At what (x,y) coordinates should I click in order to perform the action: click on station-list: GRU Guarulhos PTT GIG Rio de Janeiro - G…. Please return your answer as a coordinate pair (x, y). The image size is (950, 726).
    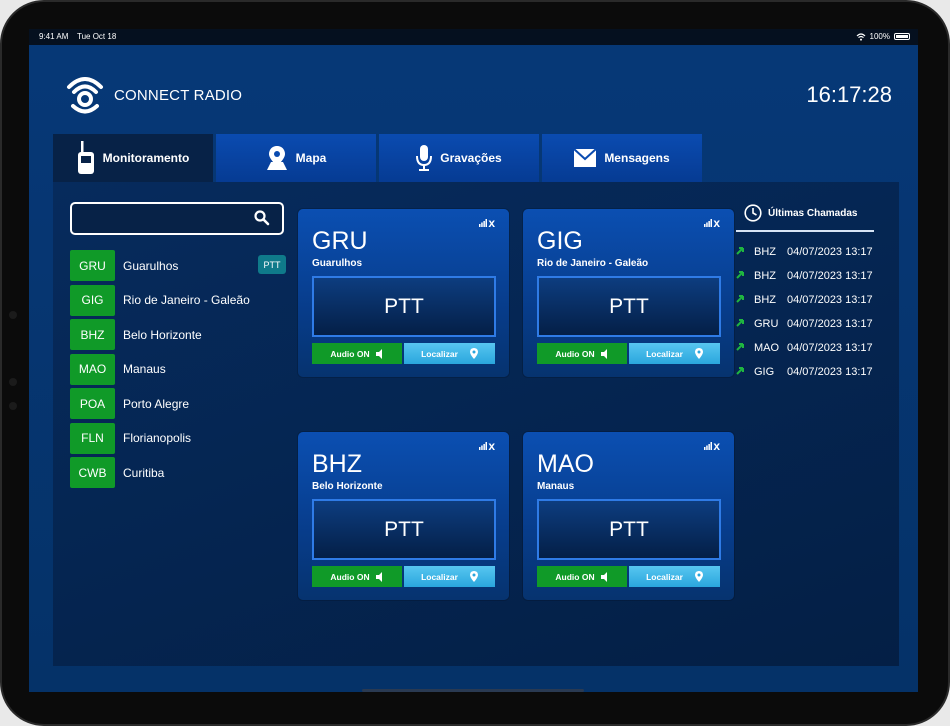
    Looking at the image, I should click on (178, 371).